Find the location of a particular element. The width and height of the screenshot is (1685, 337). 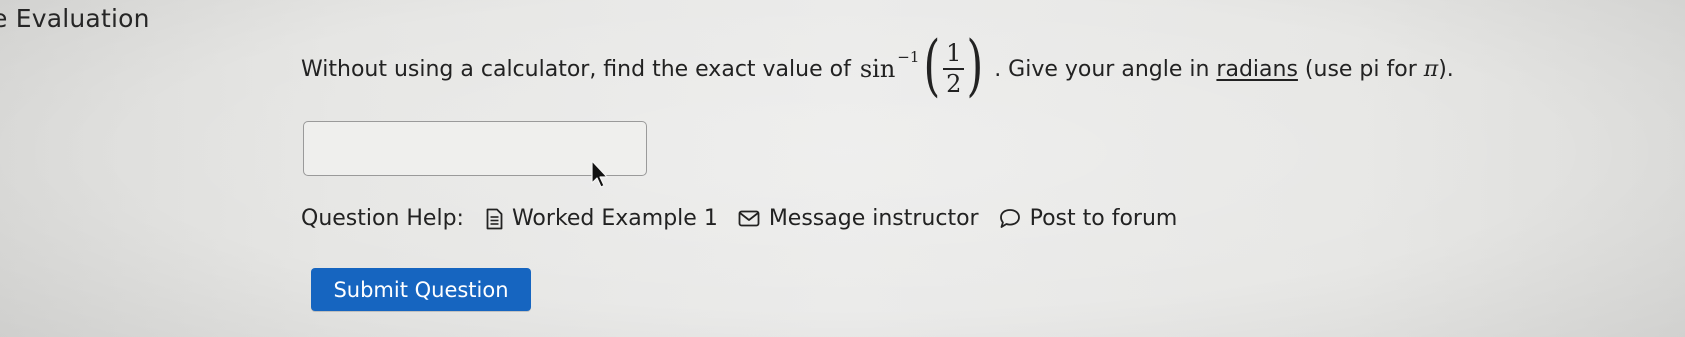

document-icon is located at coordinates (494, 219).